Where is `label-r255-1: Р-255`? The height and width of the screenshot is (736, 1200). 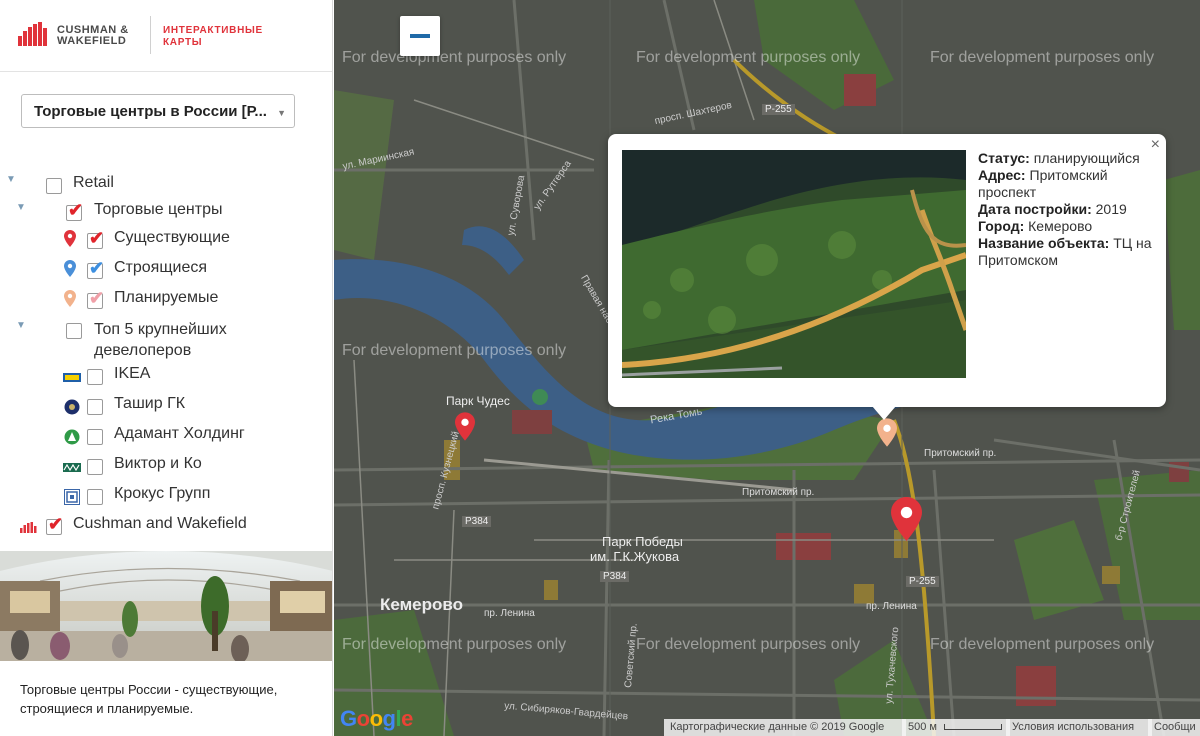 label-r255-1: Р-255 is located at coordinates (778, 109).